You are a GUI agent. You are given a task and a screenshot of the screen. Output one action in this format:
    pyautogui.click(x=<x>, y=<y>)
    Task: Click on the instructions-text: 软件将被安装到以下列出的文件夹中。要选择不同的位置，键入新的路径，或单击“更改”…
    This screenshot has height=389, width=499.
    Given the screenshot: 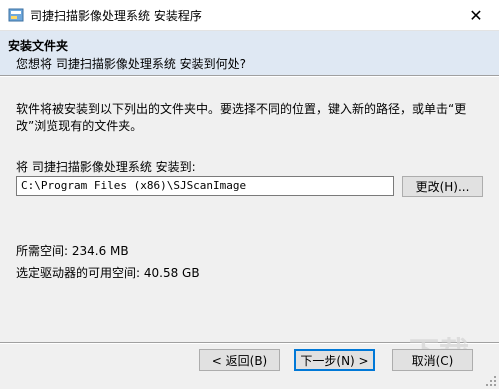 What is the action you would take?
    pyautogui.click(x=241, y=117)
    